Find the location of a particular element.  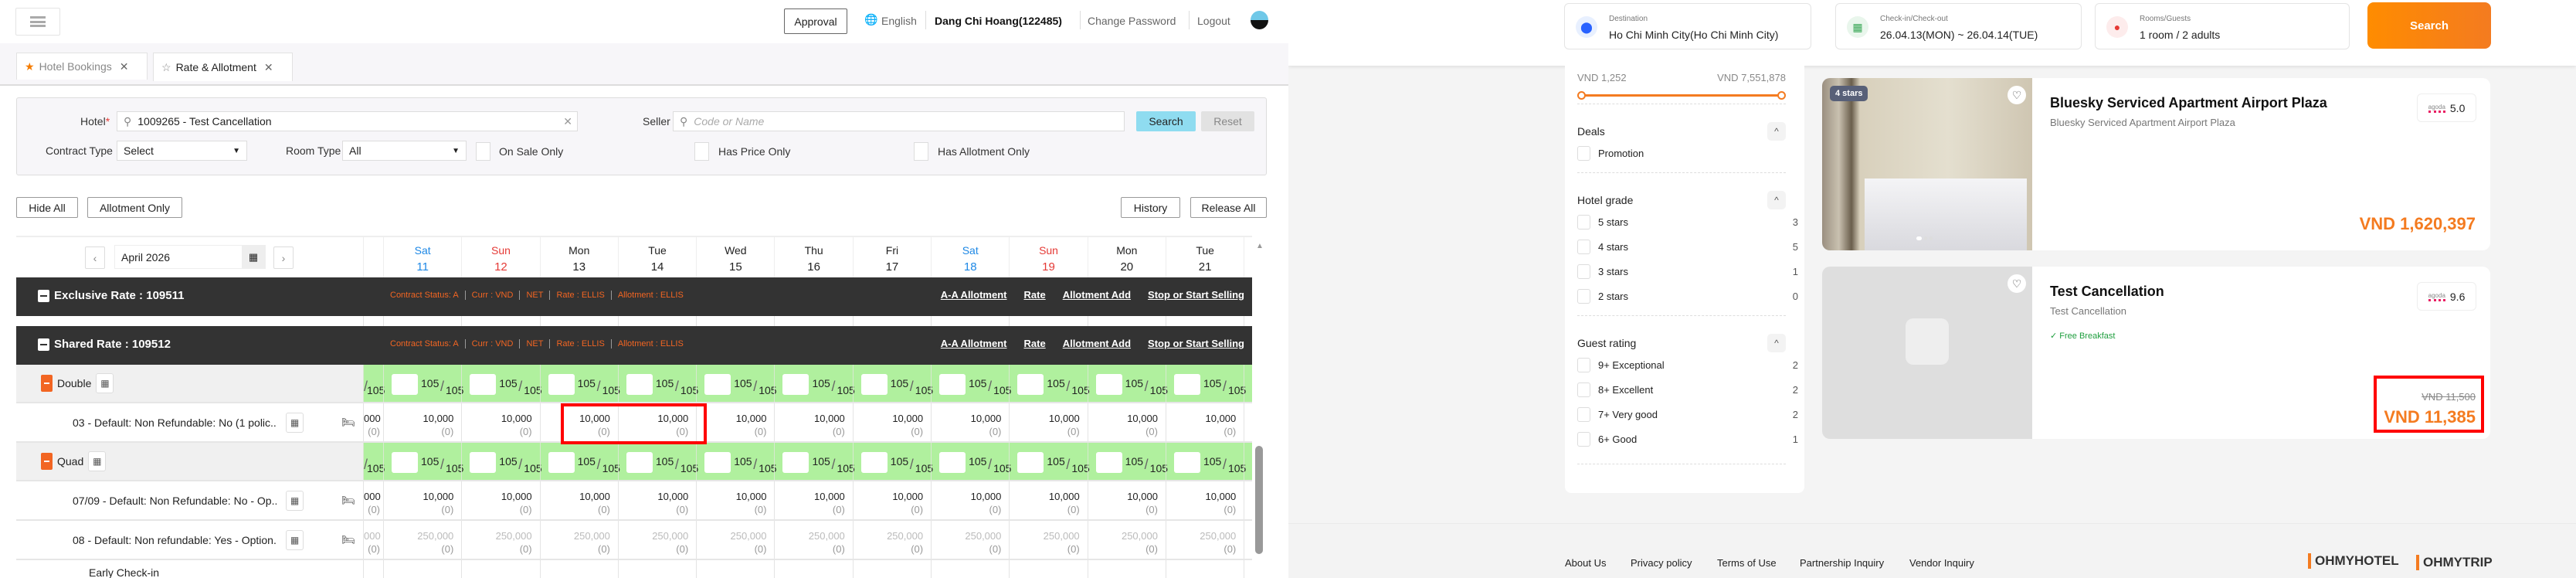

price-slider is located at coordinates (1681, 95).